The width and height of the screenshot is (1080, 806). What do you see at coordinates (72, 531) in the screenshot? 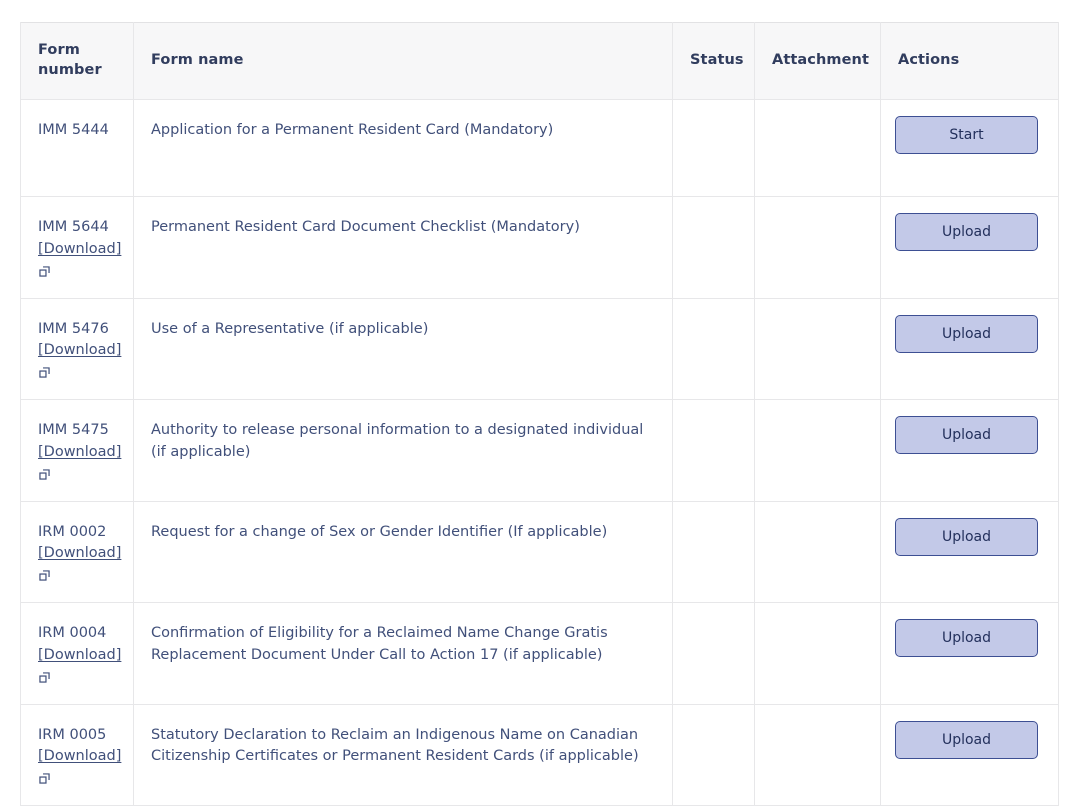
I see `form-number-text: IRM 0002` at bounding box center [72, 531].